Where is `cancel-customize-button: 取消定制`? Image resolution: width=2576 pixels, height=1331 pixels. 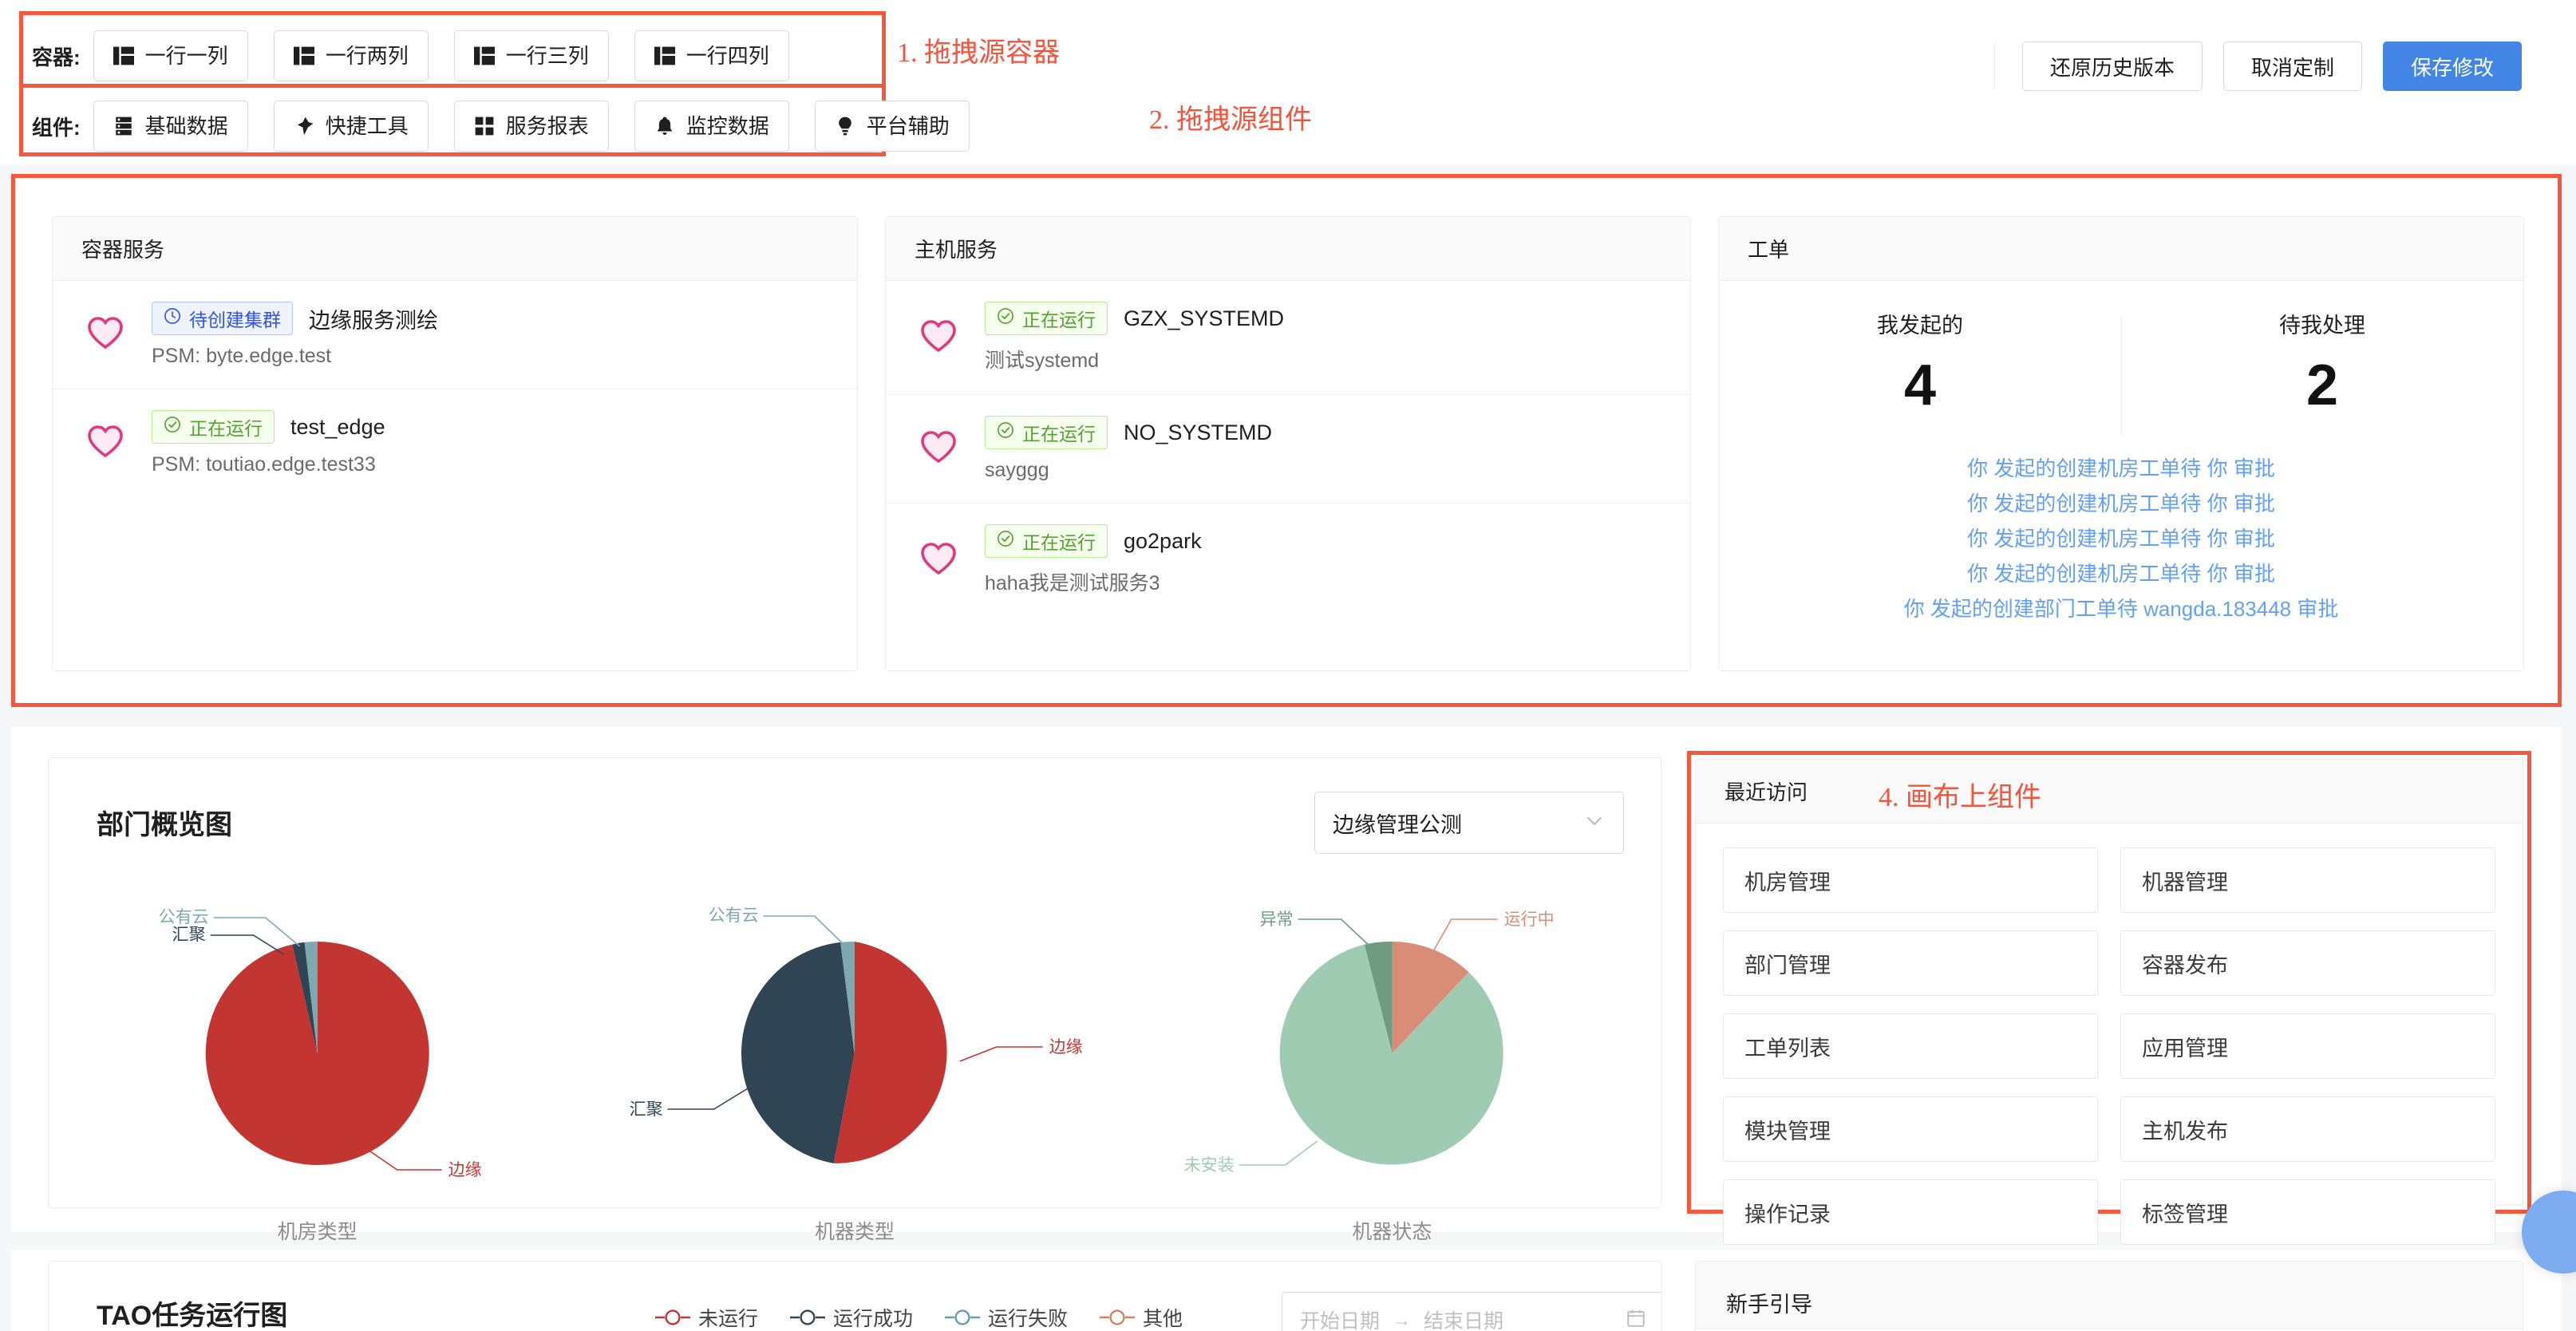
cancel-customize-button: 取消定制 is located at coordinates (2292, 66).